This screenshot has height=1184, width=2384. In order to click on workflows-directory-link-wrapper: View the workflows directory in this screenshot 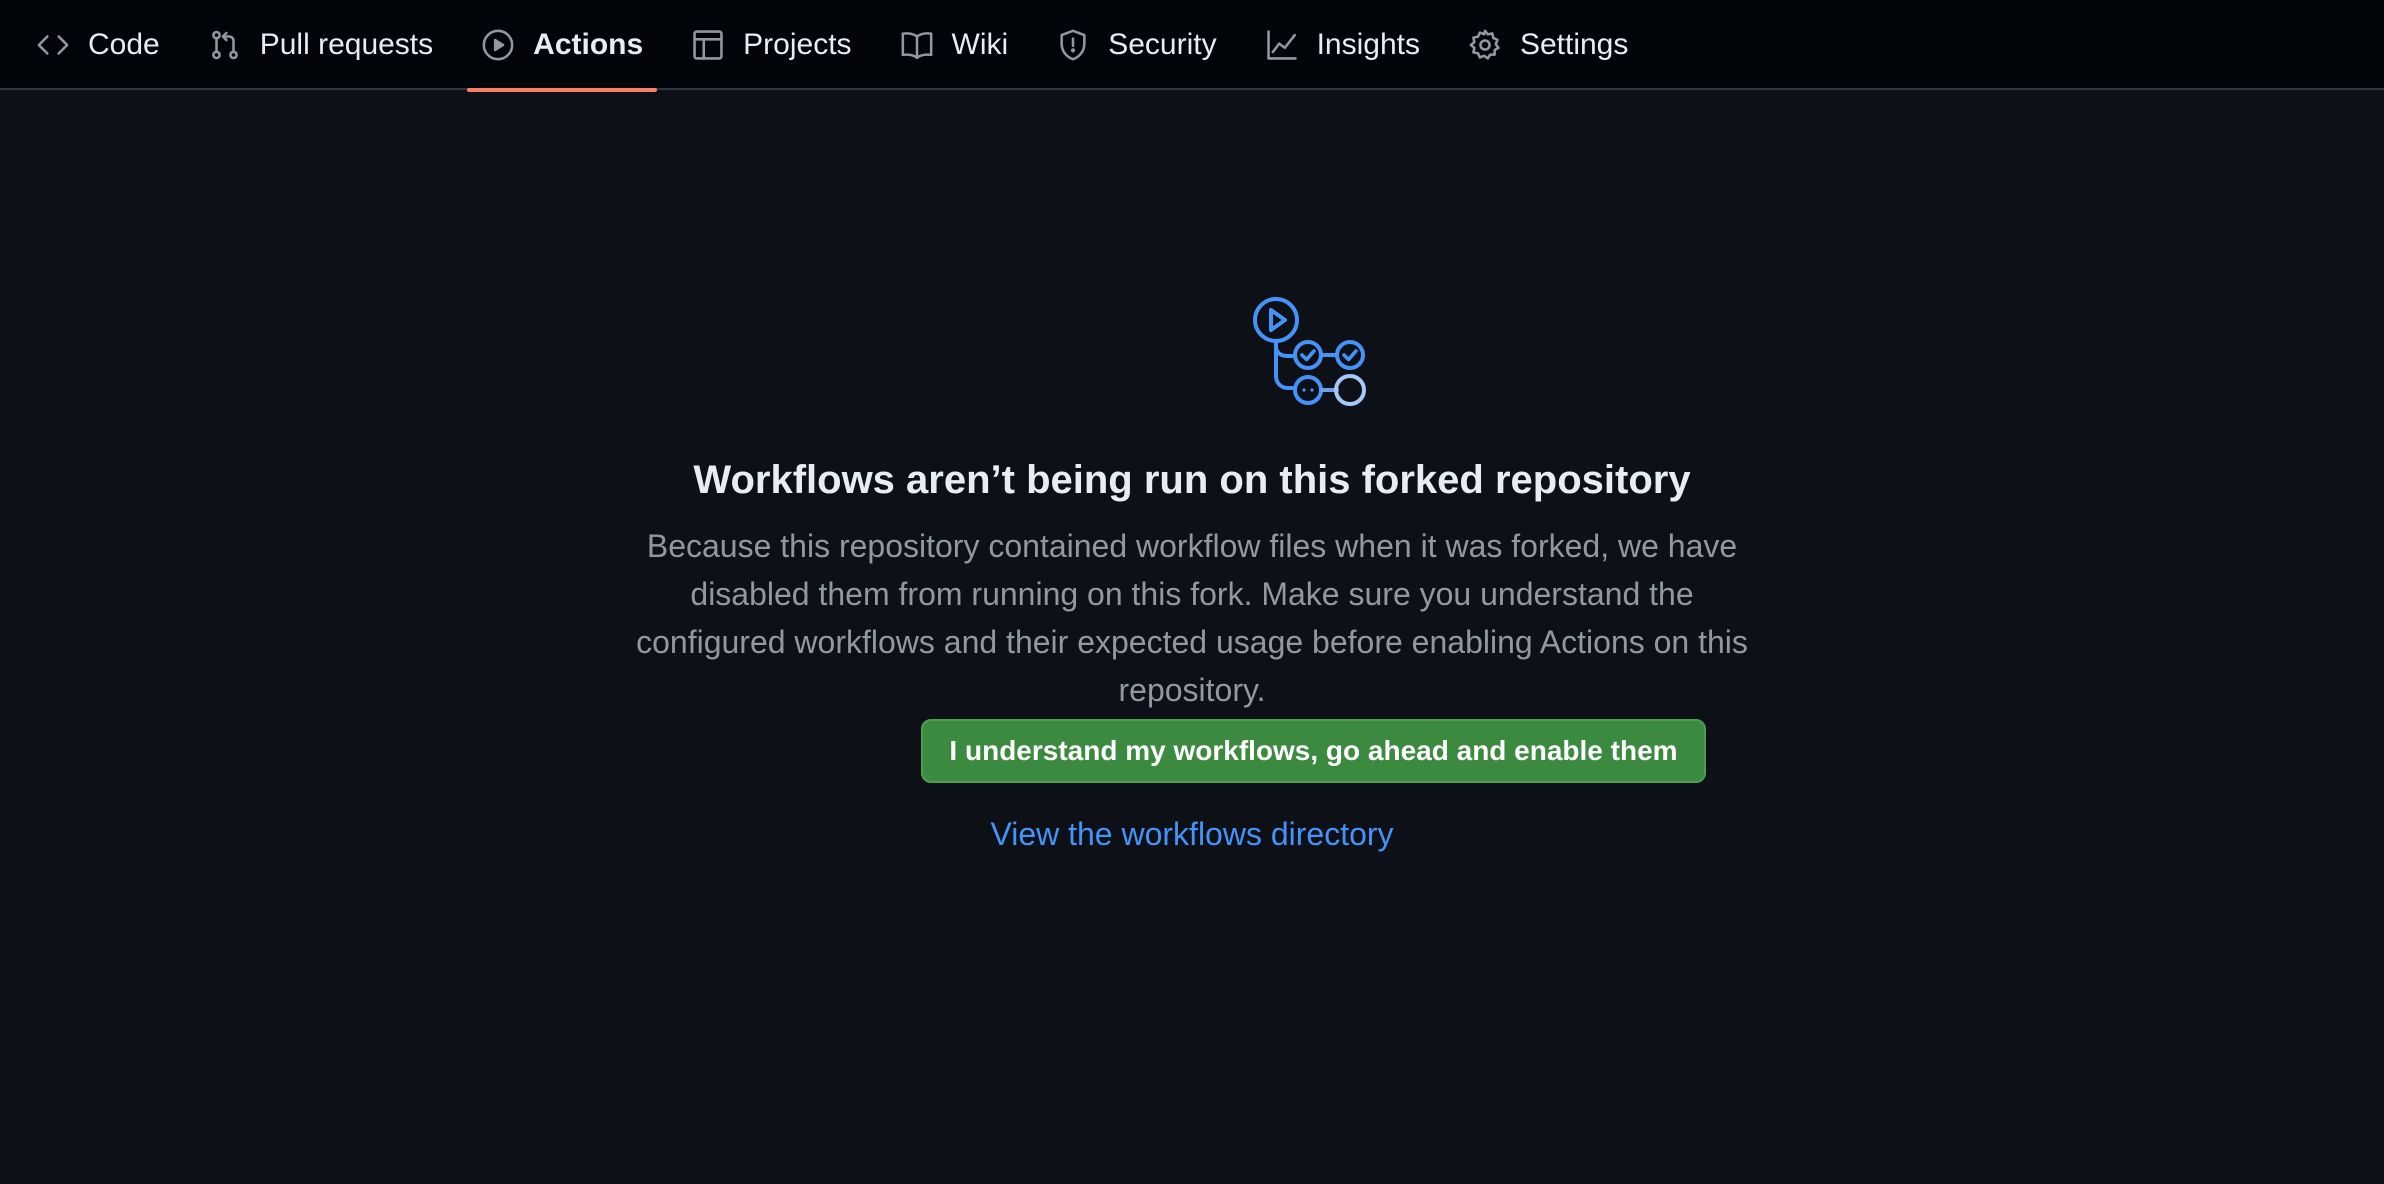, I will do `click(1192, 834)`.